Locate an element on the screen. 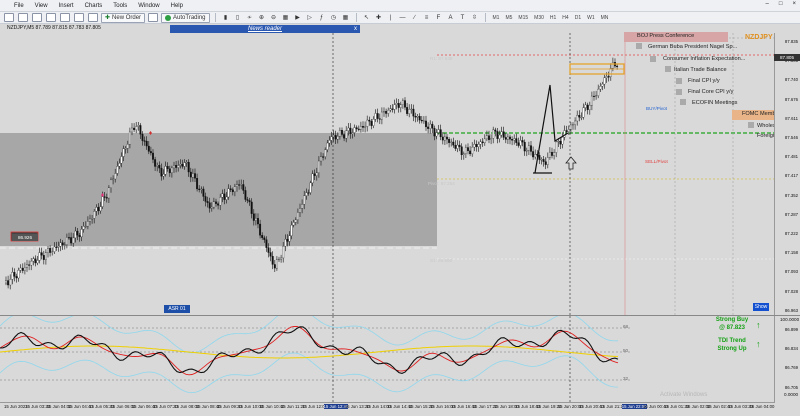 The image size is (800, 416). tdi-trend-state: Strong Up is located at coordinates (732, 349).